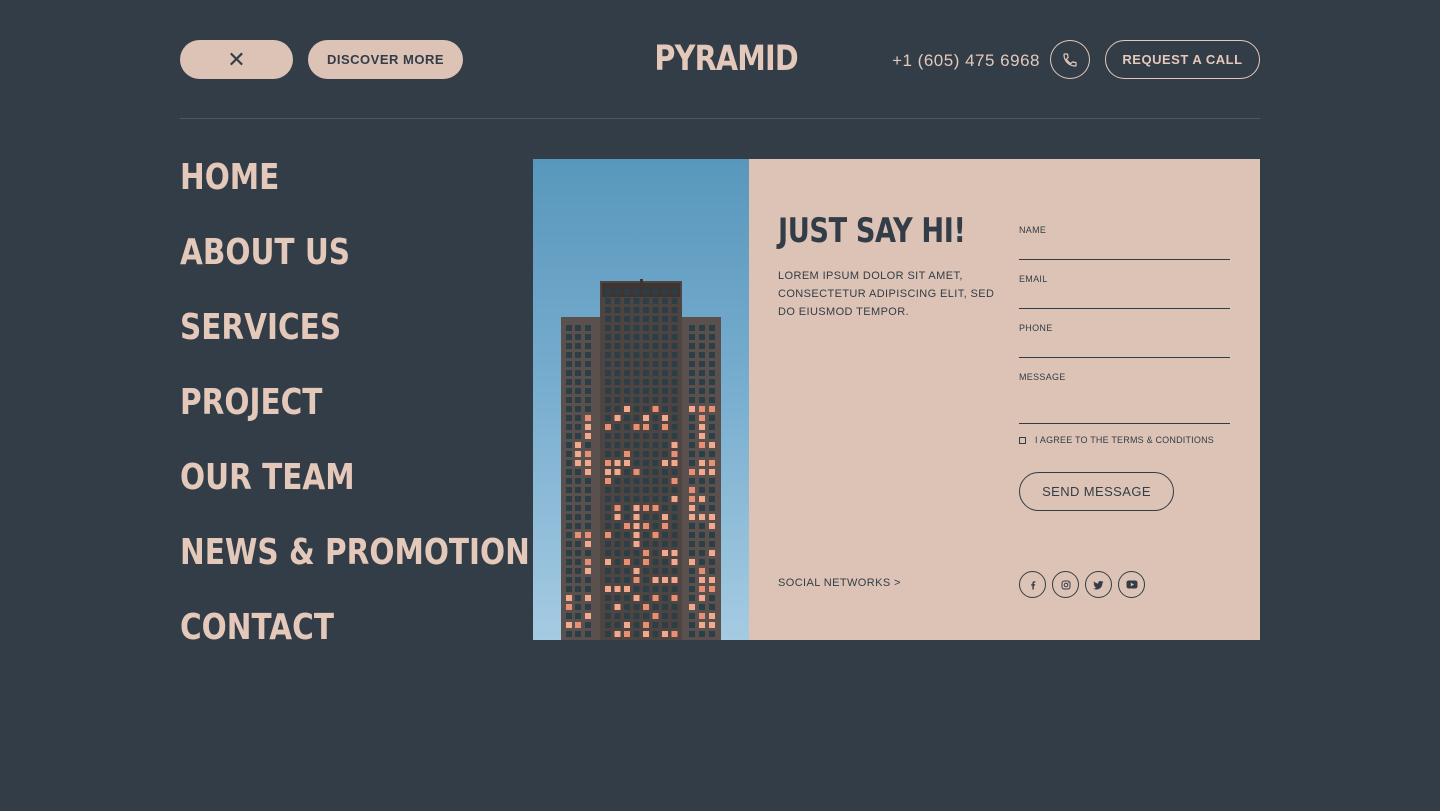  I want to click on menu-item-our-team: OUR TEAM, so click(315, 495).